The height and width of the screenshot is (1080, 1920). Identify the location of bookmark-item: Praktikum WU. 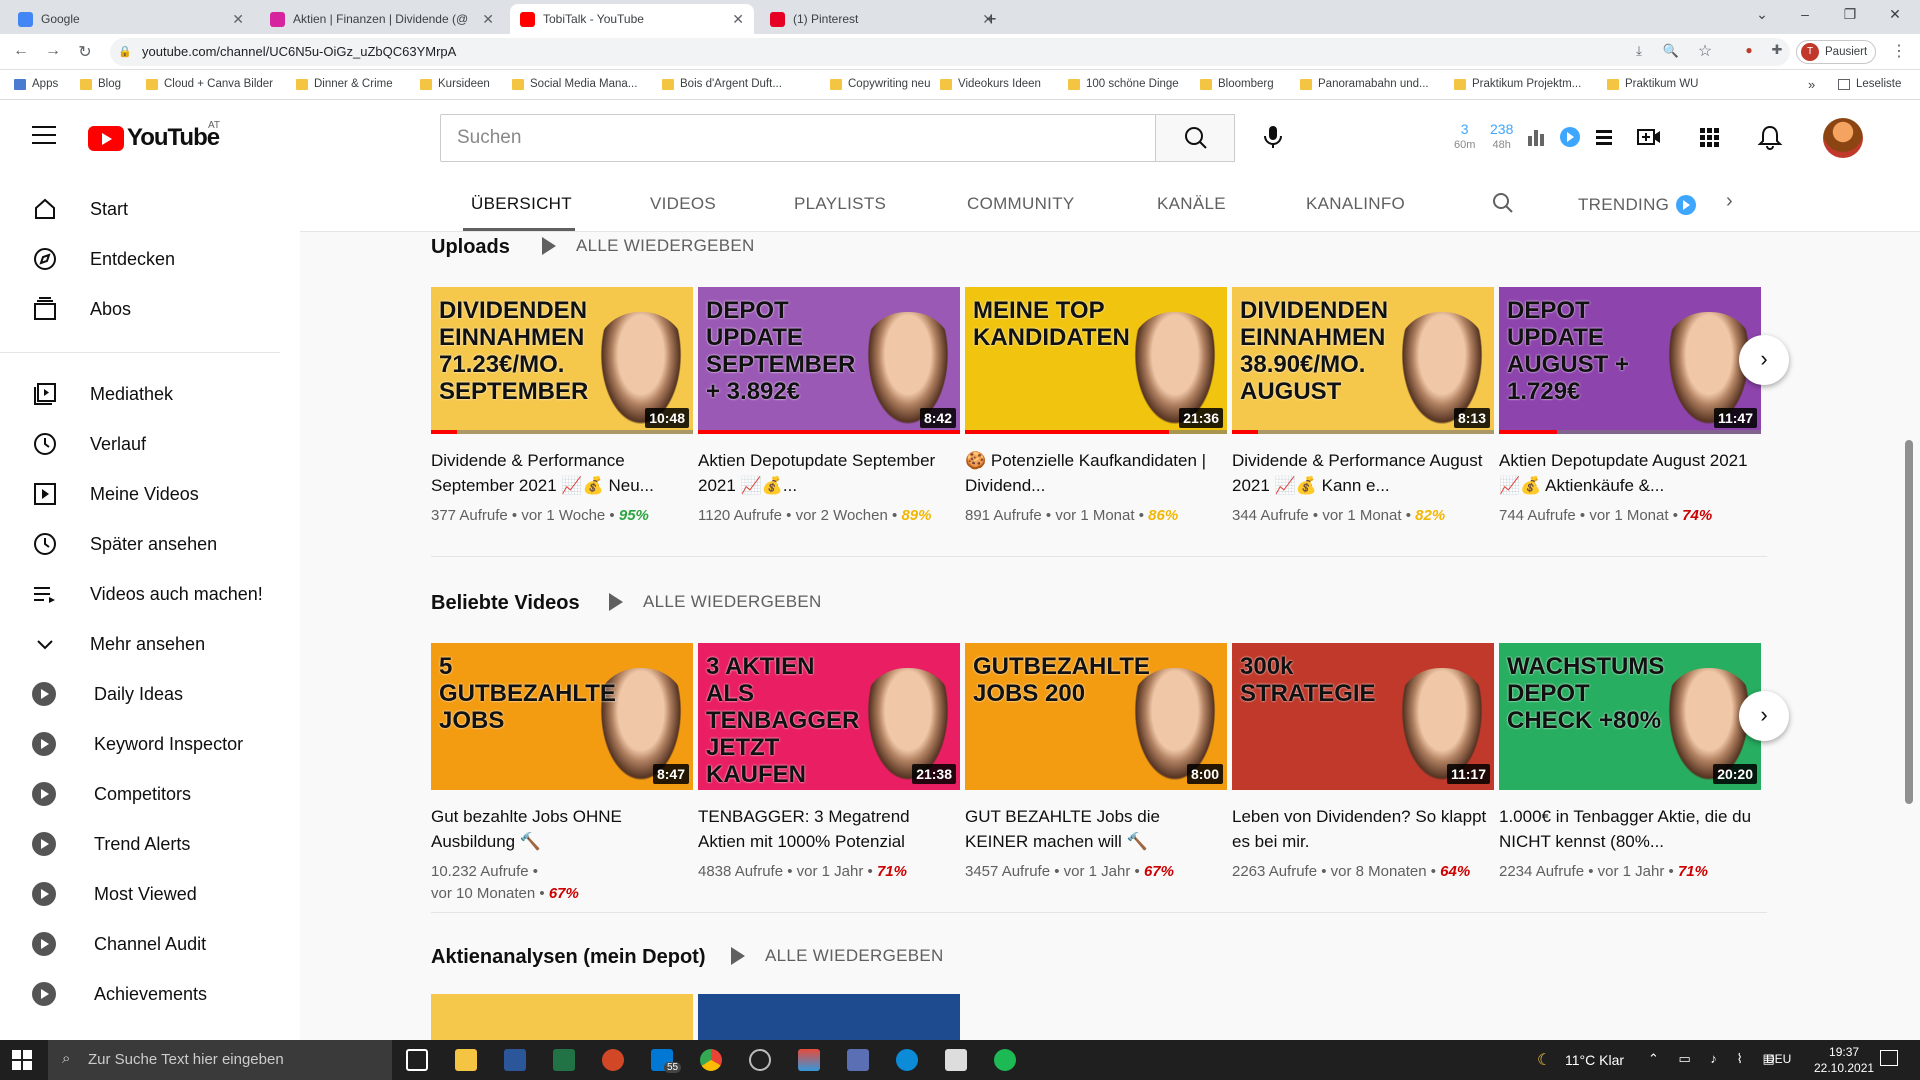
(1652, 84).